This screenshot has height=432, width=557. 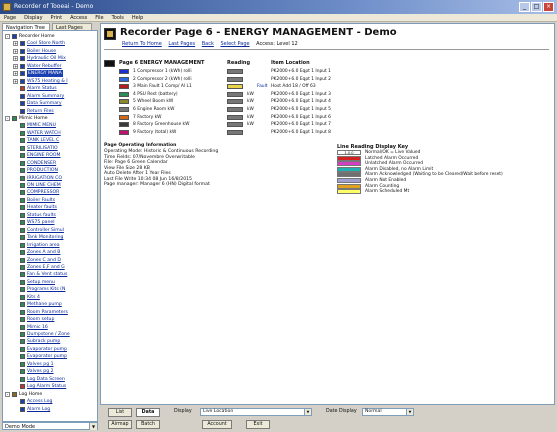 What do you see at coordinates (50, 237) in the screenshot?
I see `tree-item: Tank Monitoring` at bounding box center [50, 237].